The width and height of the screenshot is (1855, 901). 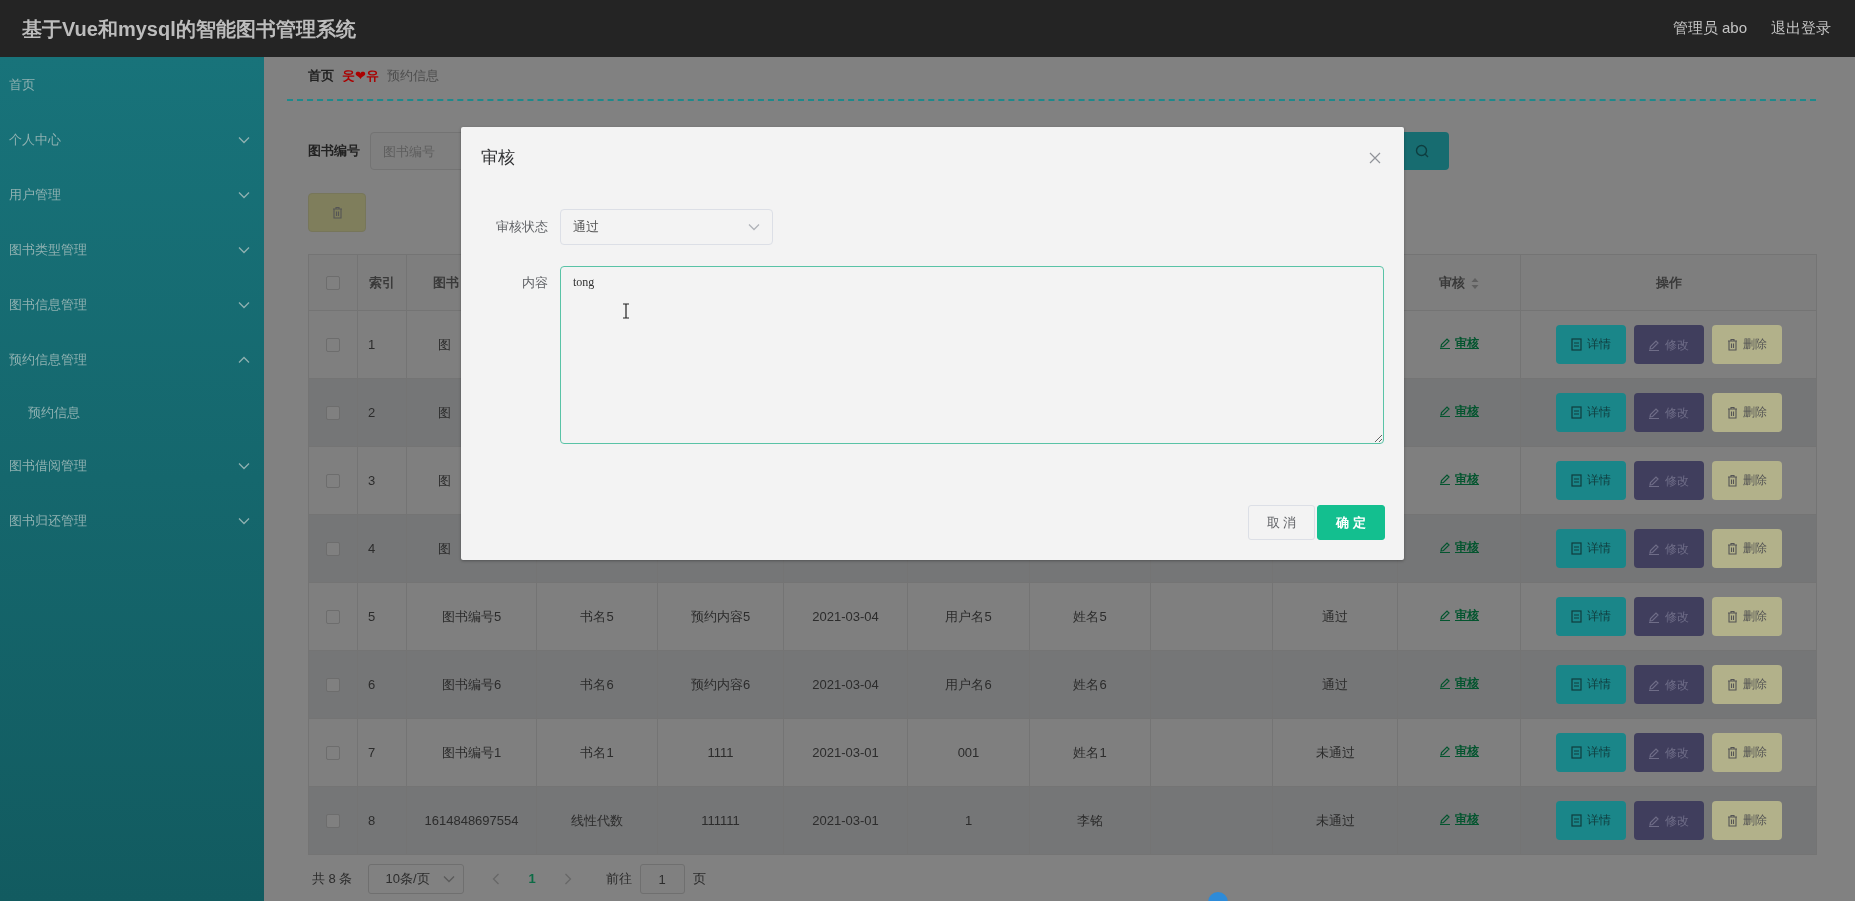 What do you see at coordinates (1090, 820) in the screenshot?
I see `table-cell: 李铭` at bounding box center [1090, 820].